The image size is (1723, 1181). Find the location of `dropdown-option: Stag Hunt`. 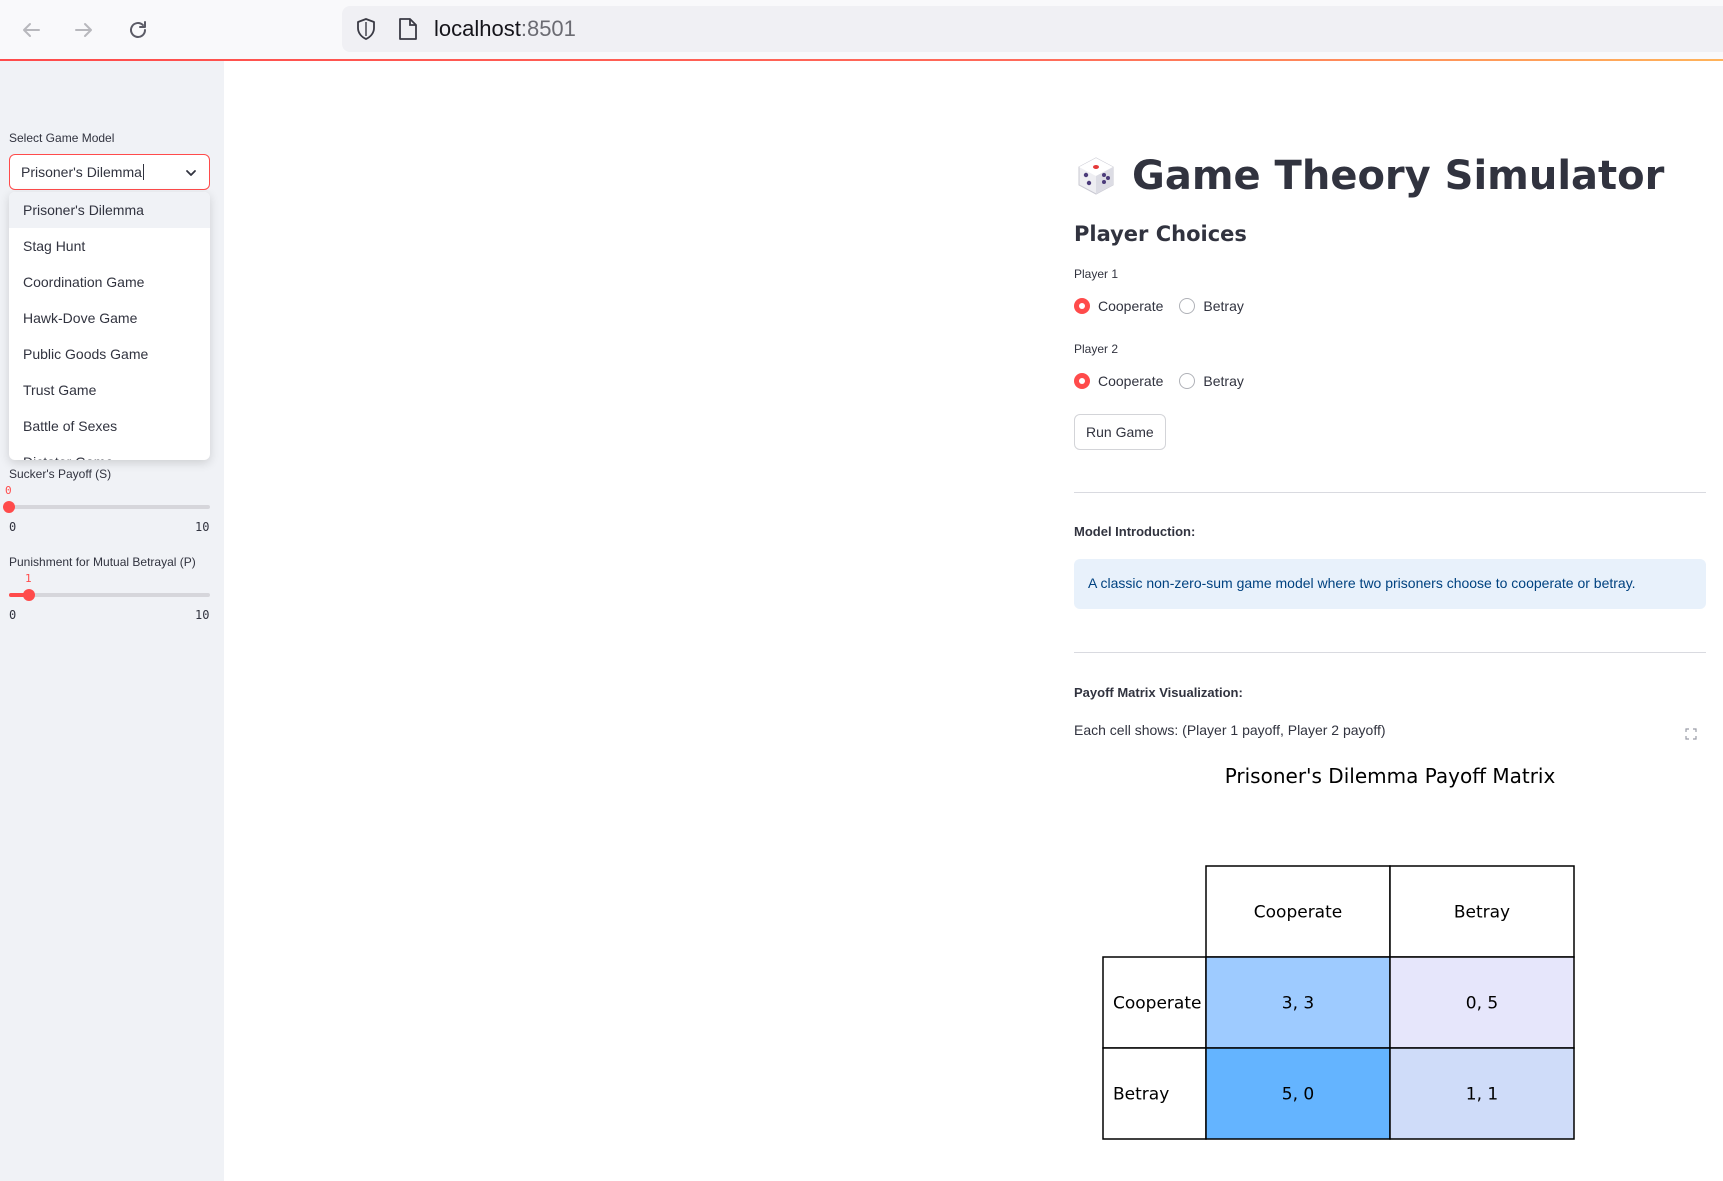

dropdown-option: Stag Hunt is located at coordinates (109, 246).